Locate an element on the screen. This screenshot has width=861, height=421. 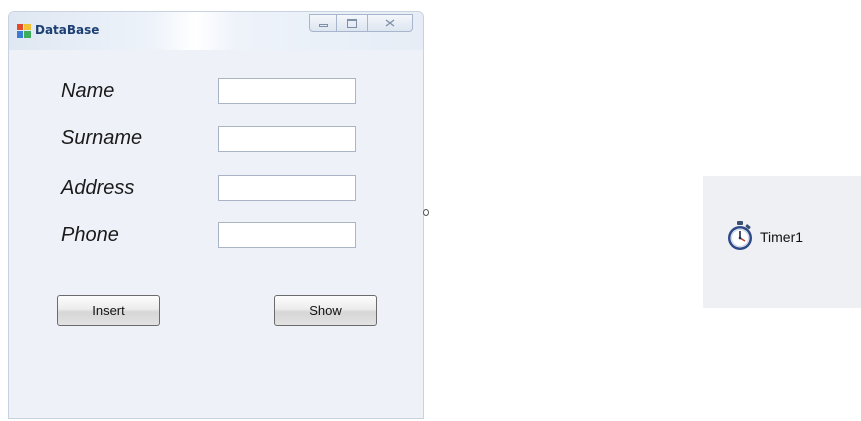
caption-buttons is located at coordinates (361, 23).